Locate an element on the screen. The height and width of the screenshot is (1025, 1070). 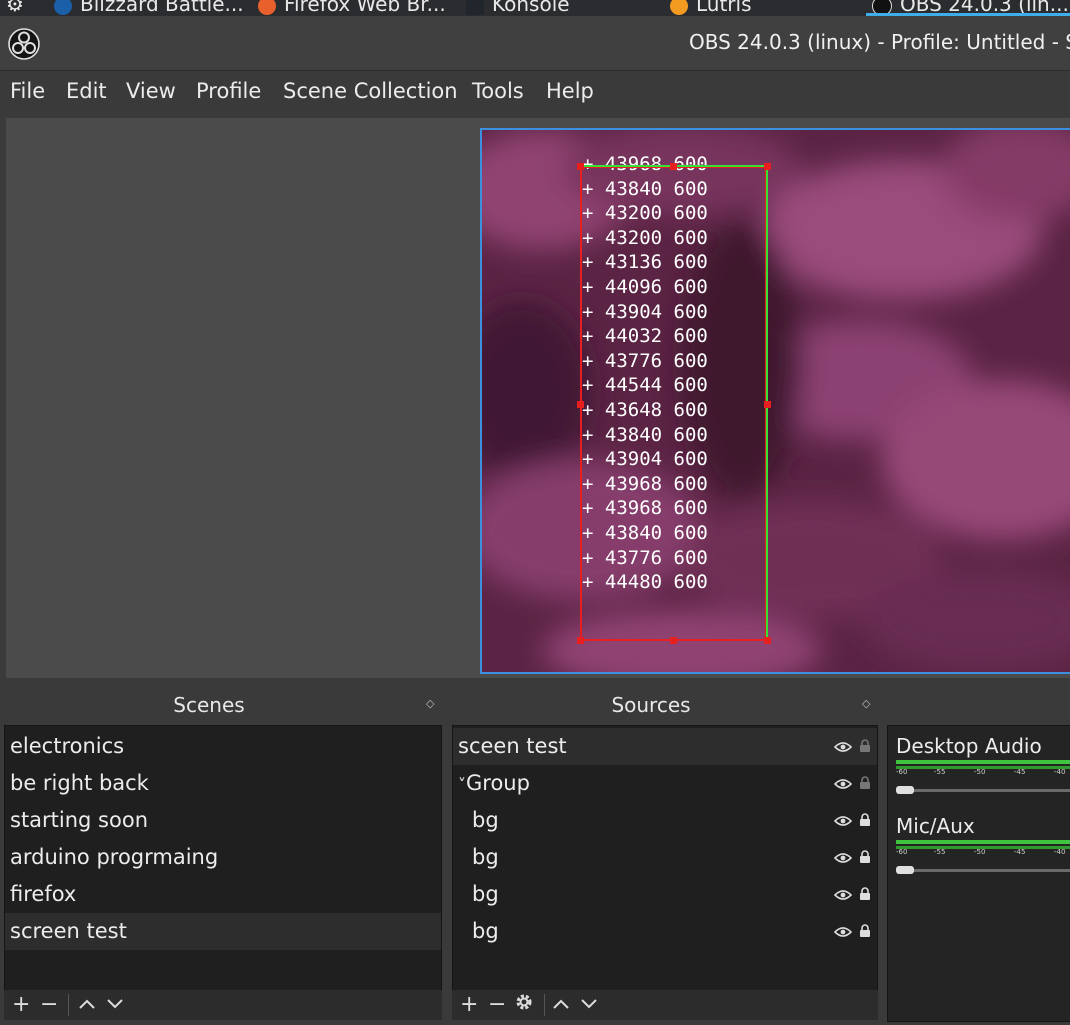
sources-toolbar: + − is located at coordinates (665, 1005).